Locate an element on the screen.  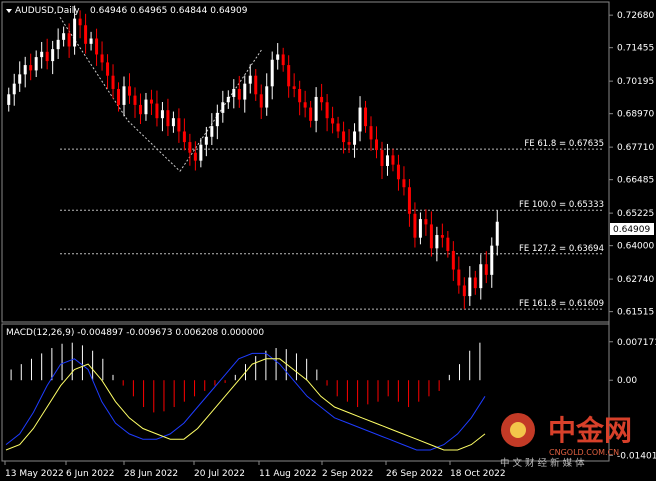
price-tick-label: 0.67710 is located at coordinates (635, 148).